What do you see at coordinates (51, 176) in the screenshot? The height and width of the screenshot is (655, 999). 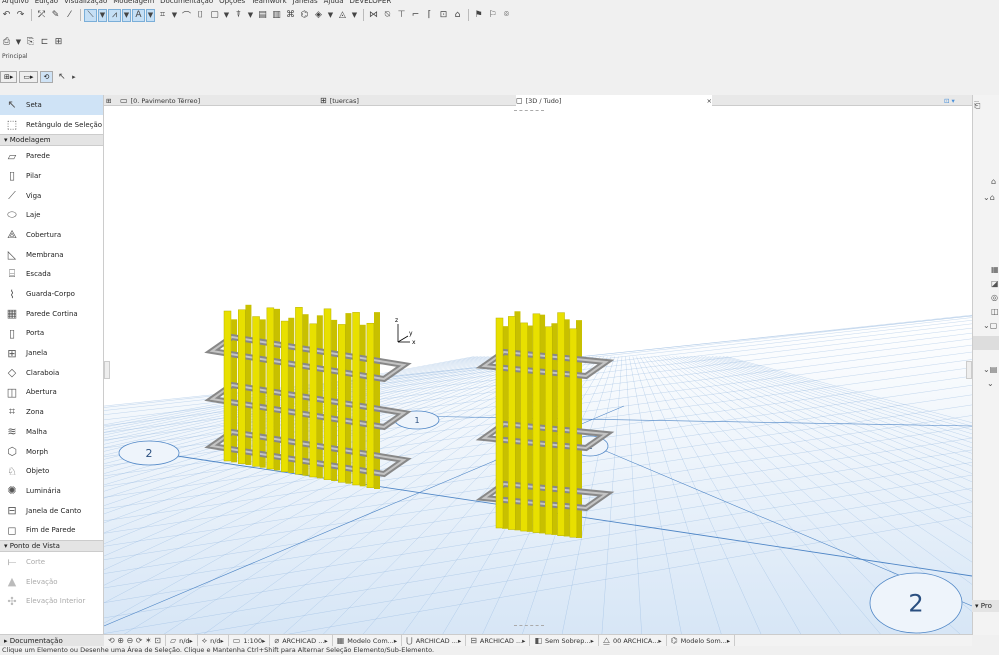 I see `tool-column: ▯ Pilar` at bounding box center [51, 176].